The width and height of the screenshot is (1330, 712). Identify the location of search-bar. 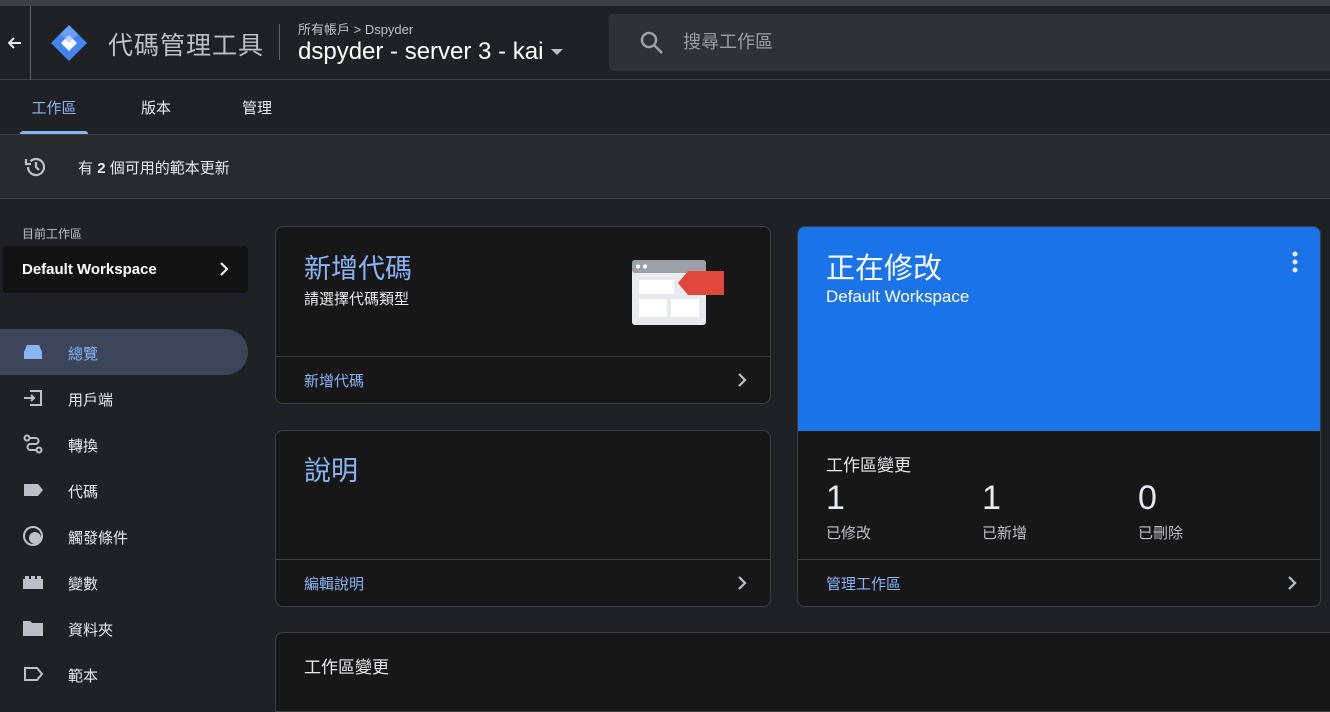
(969, 42).